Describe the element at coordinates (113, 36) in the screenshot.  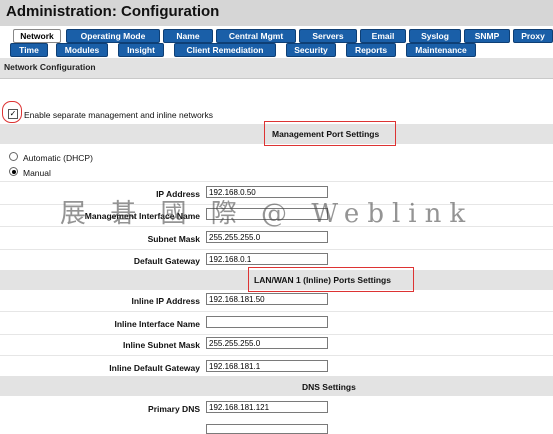
I see `tab-operating-mode: Operating Mode` at that location.